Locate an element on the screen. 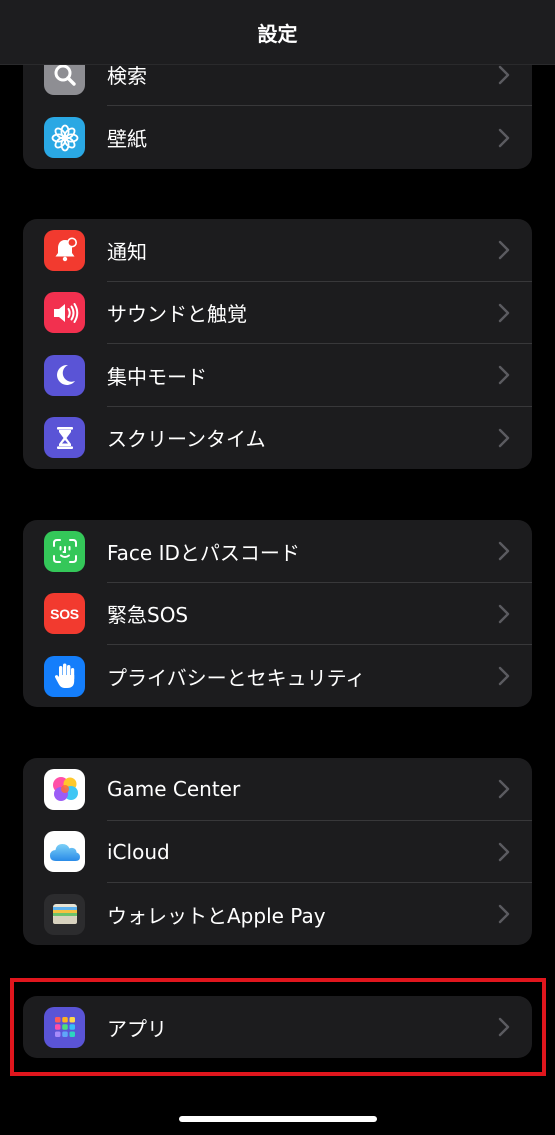 The height and width of the screenshot is (1135, 555). settings-row-label: サウンドと触覚 is located at coordinates (177, 314).